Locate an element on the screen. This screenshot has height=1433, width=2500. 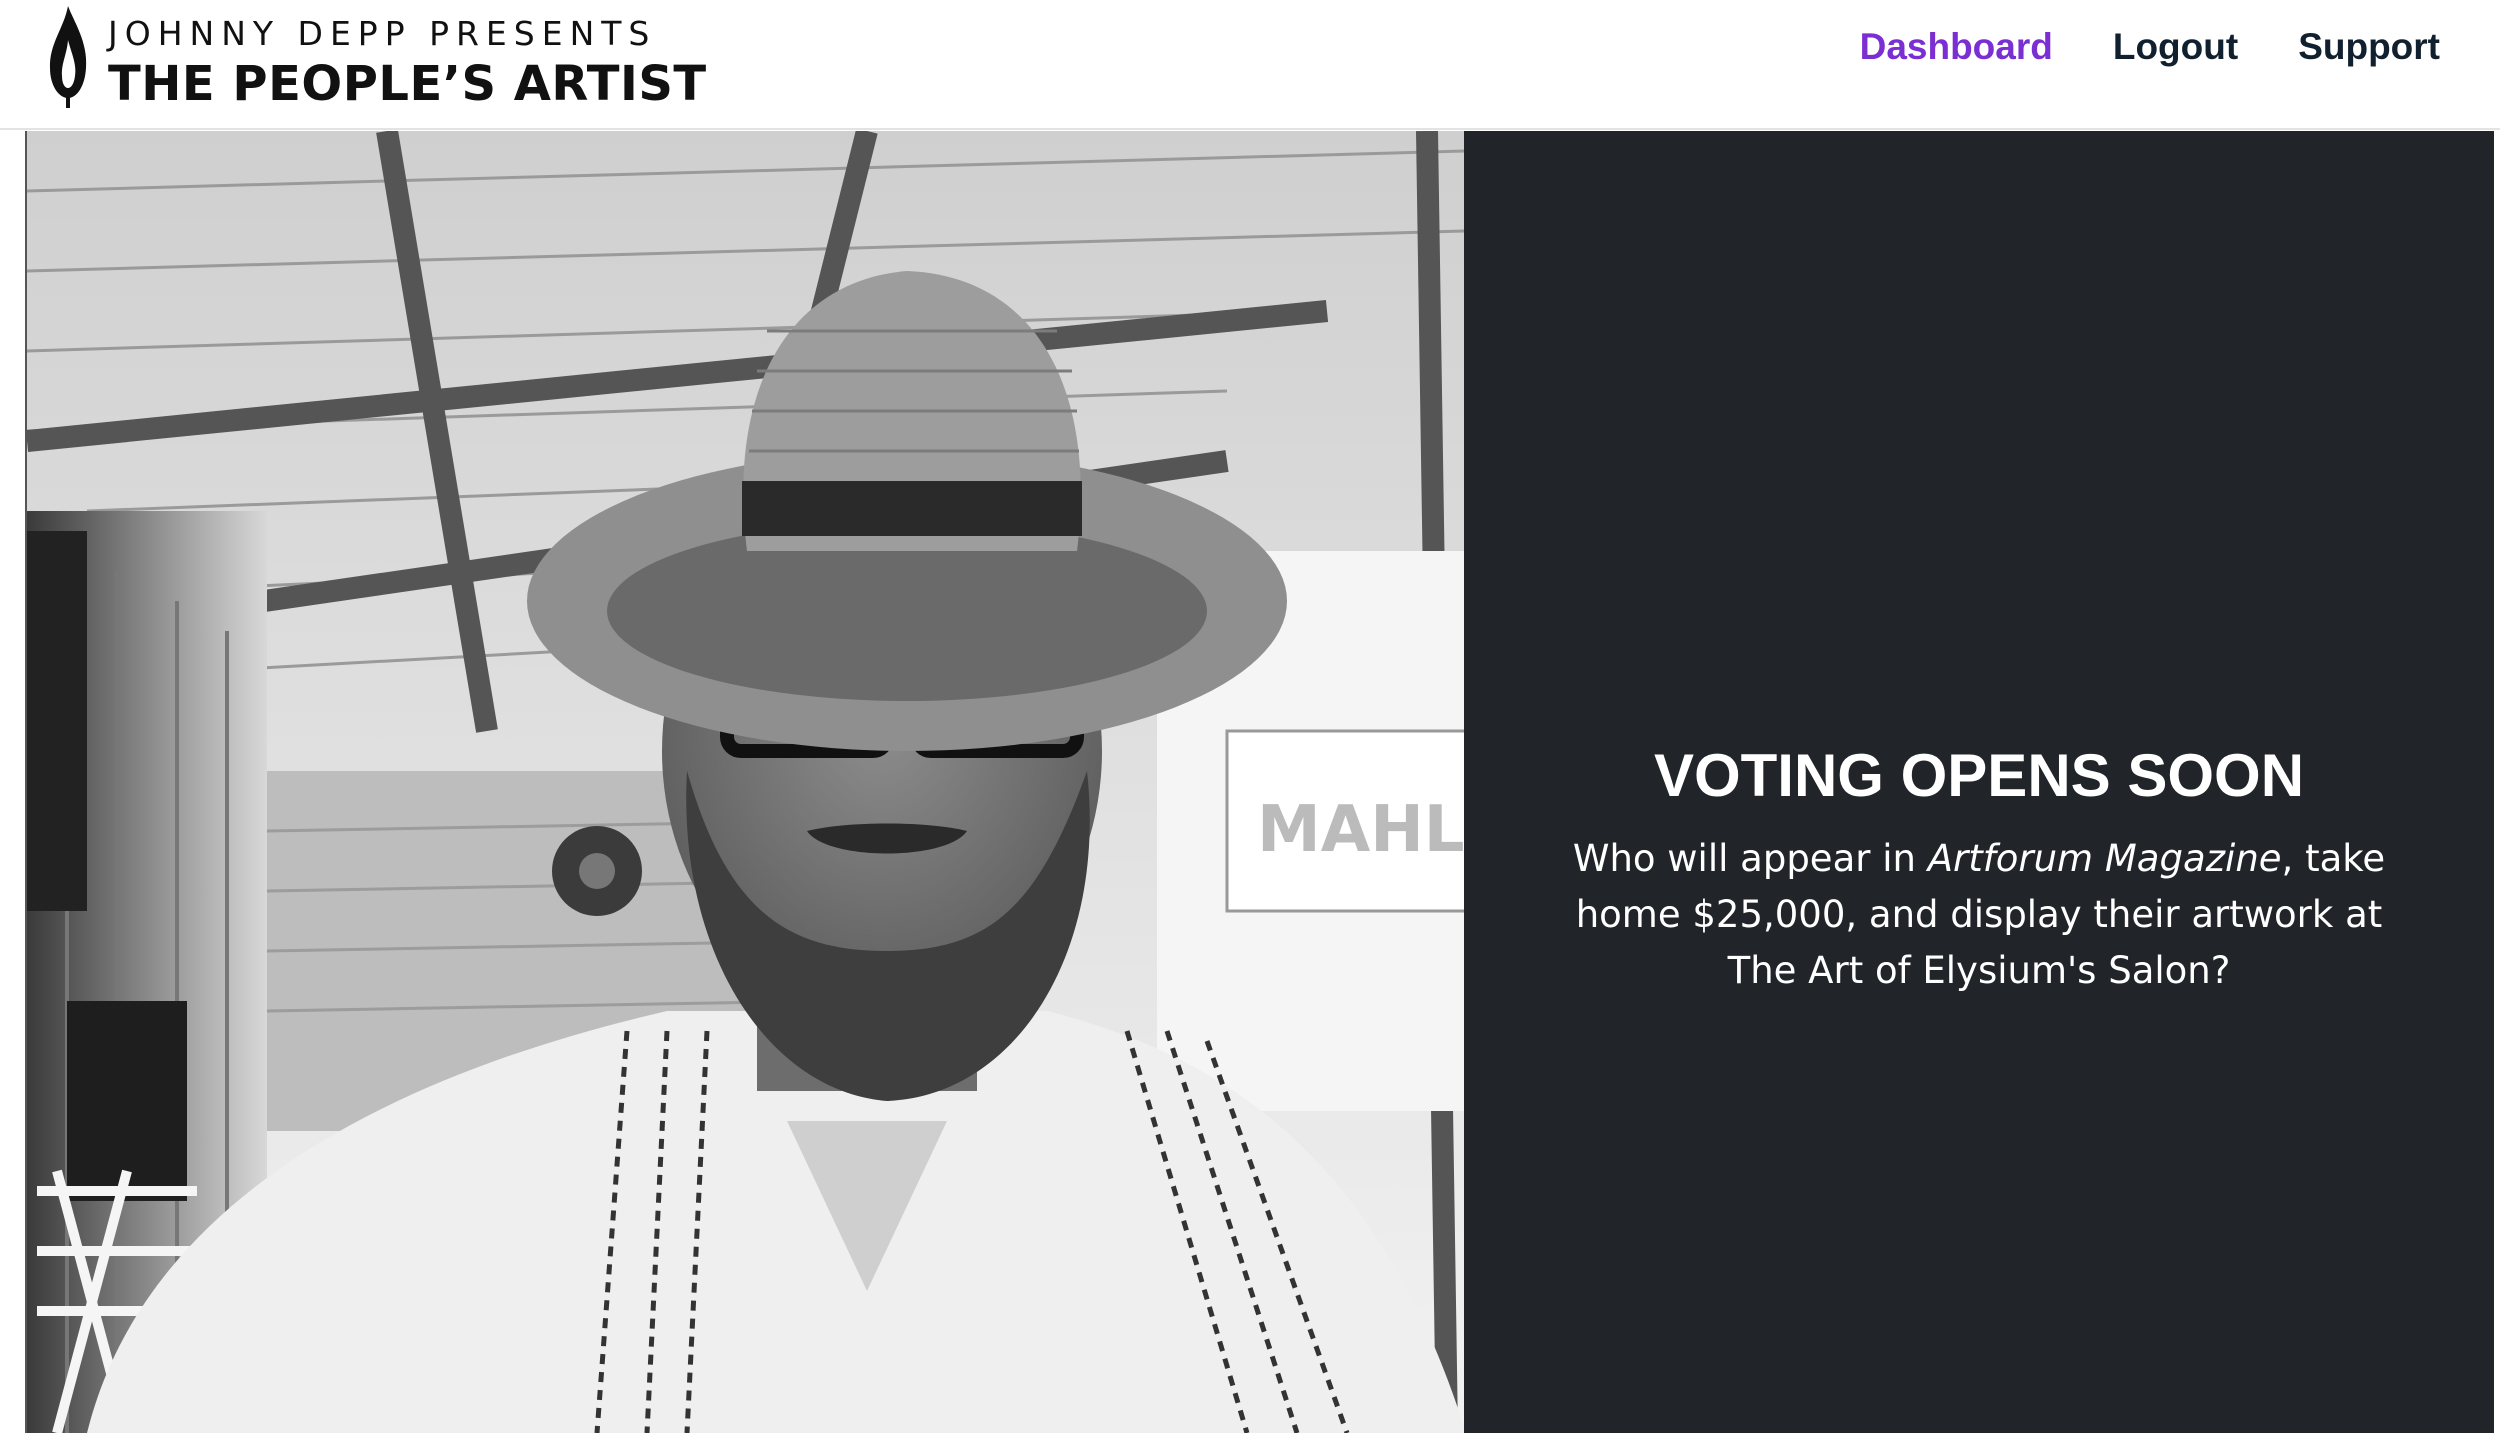
logo-tagline: JOHNNY DEPP PRESENTS is located at coordinates (382, 33).